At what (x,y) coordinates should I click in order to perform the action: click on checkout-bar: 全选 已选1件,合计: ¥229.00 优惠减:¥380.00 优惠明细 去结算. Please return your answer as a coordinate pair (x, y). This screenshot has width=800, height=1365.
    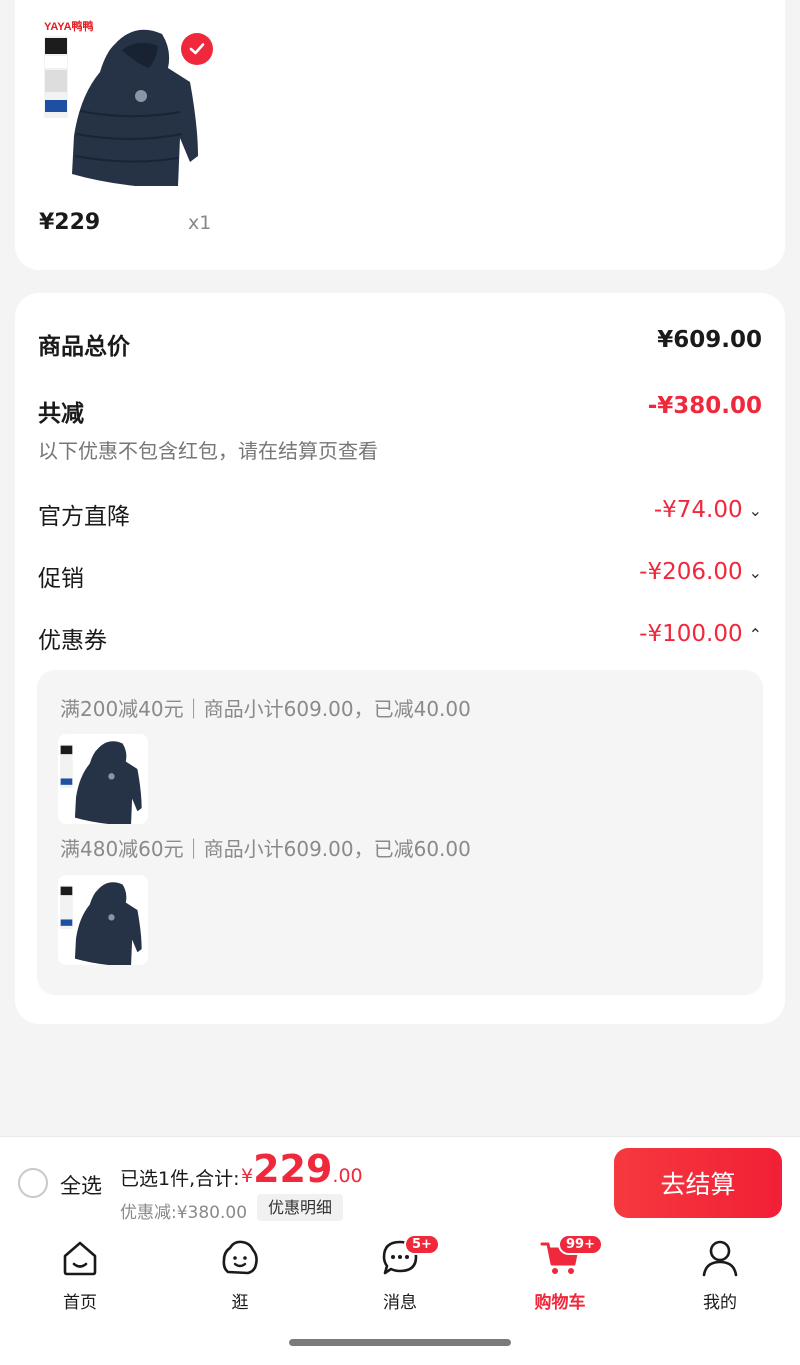
    Looking at the image, I should click on (400, 1182).